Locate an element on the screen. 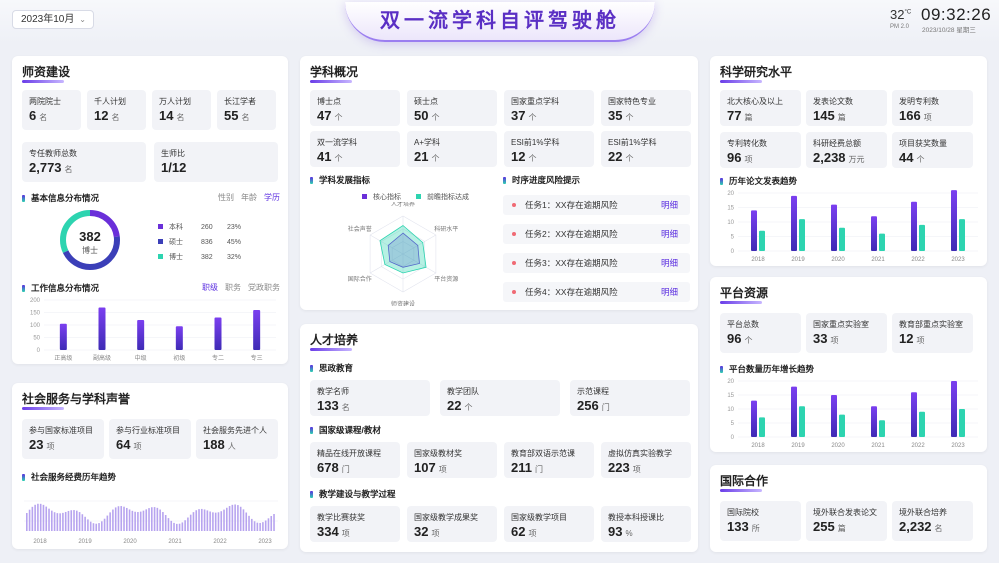 The width and height of the screenshot is (999, 563). stat-value: 47 个 is located at coordinates (330, 115).